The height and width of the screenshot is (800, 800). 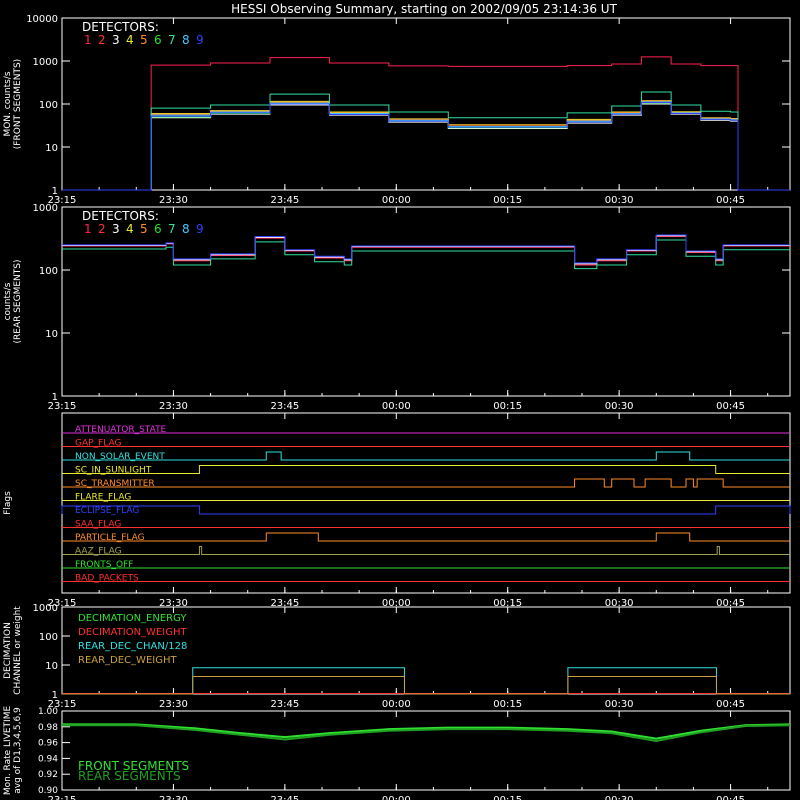 What do you see at coordinates (18, 750) in the screenshot?
I see `y-axis-label-livetime-1: avg of D1,3,4,5,6,9` at bounding box center [18, 750].